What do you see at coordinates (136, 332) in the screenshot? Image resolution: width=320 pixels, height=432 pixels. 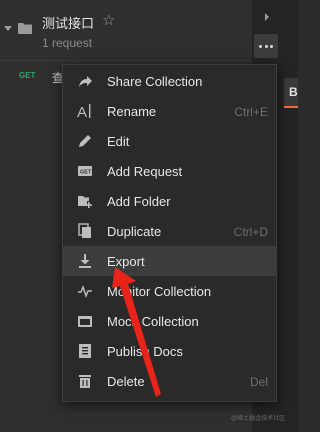 I see `annotation-arrow-icon` at bounding box center [136, 332].